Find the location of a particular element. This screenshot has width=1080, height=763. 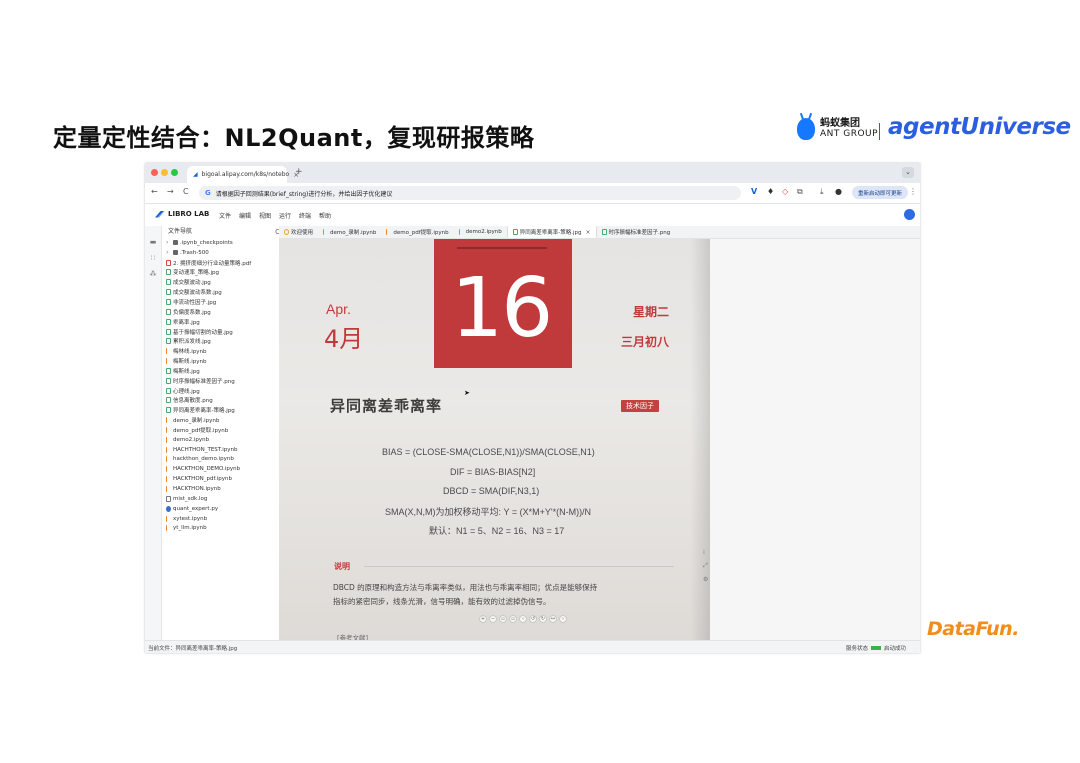

file-item: xytest.ipynb is located at coordinates (220, 519).